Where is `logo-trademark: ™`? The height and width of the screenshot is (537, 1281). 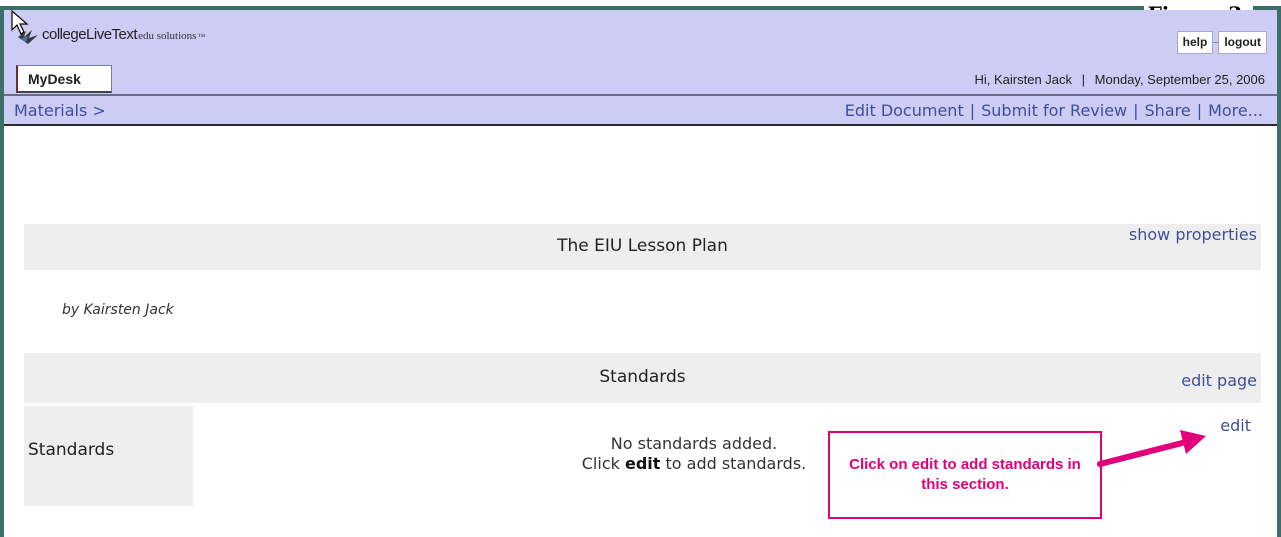
logo-trademark: ™ is located at coordinates (201, 36).